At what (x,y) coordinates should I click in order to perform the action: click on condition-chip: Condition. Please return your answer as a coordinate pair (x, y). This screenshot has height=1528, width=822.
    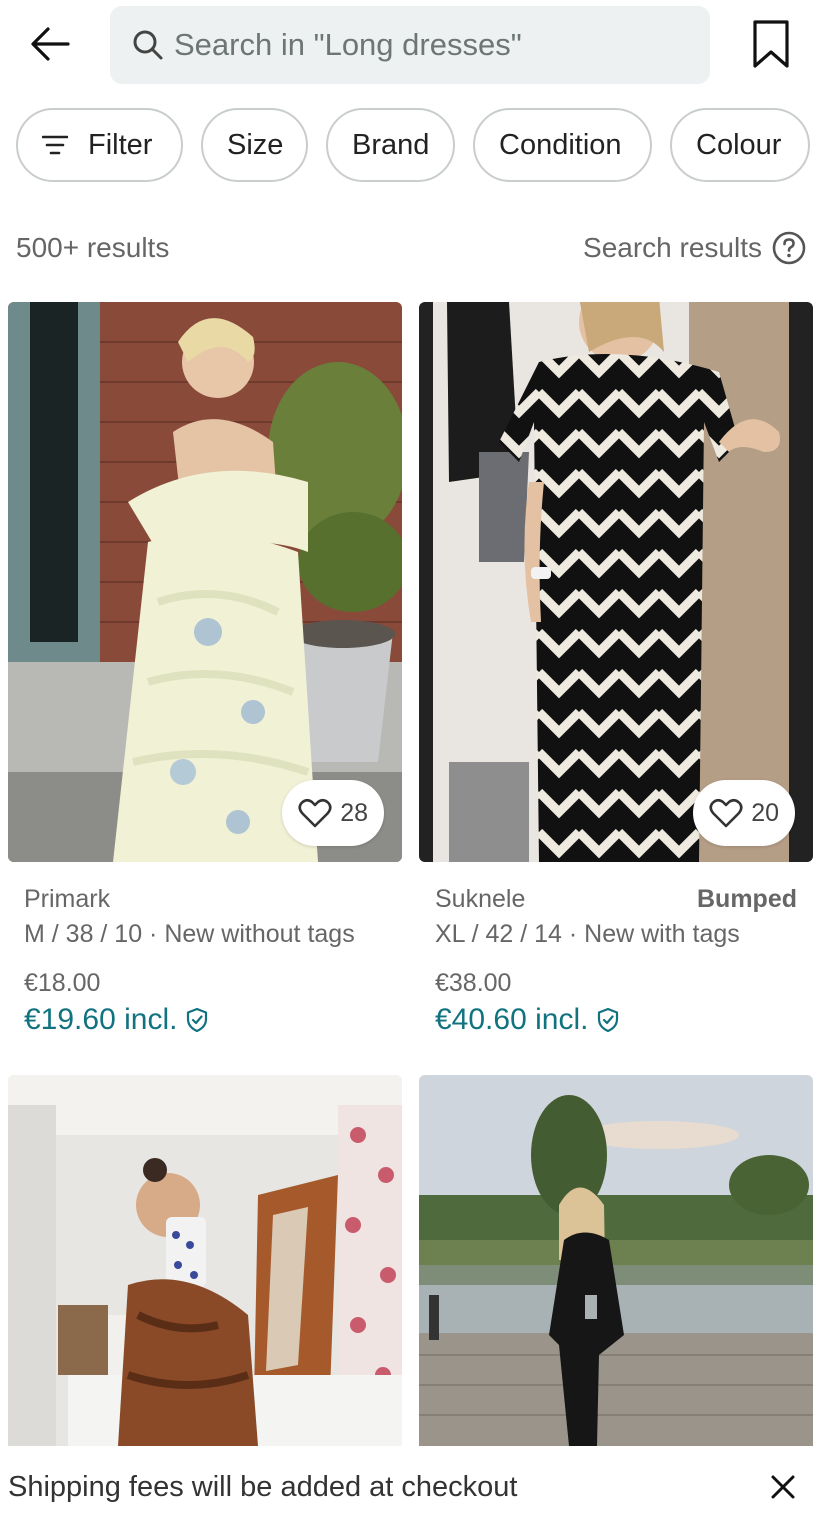
    Looking at the image, I should click on (562, 145).